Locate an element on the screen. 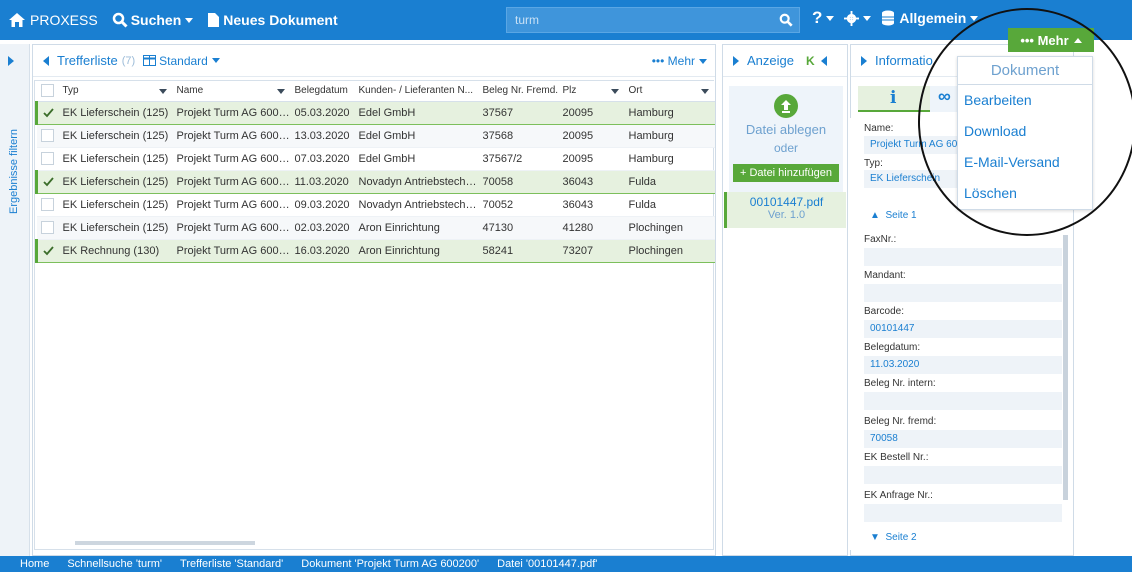  cell-plz: 41280 is located at coordinates (591, 228).